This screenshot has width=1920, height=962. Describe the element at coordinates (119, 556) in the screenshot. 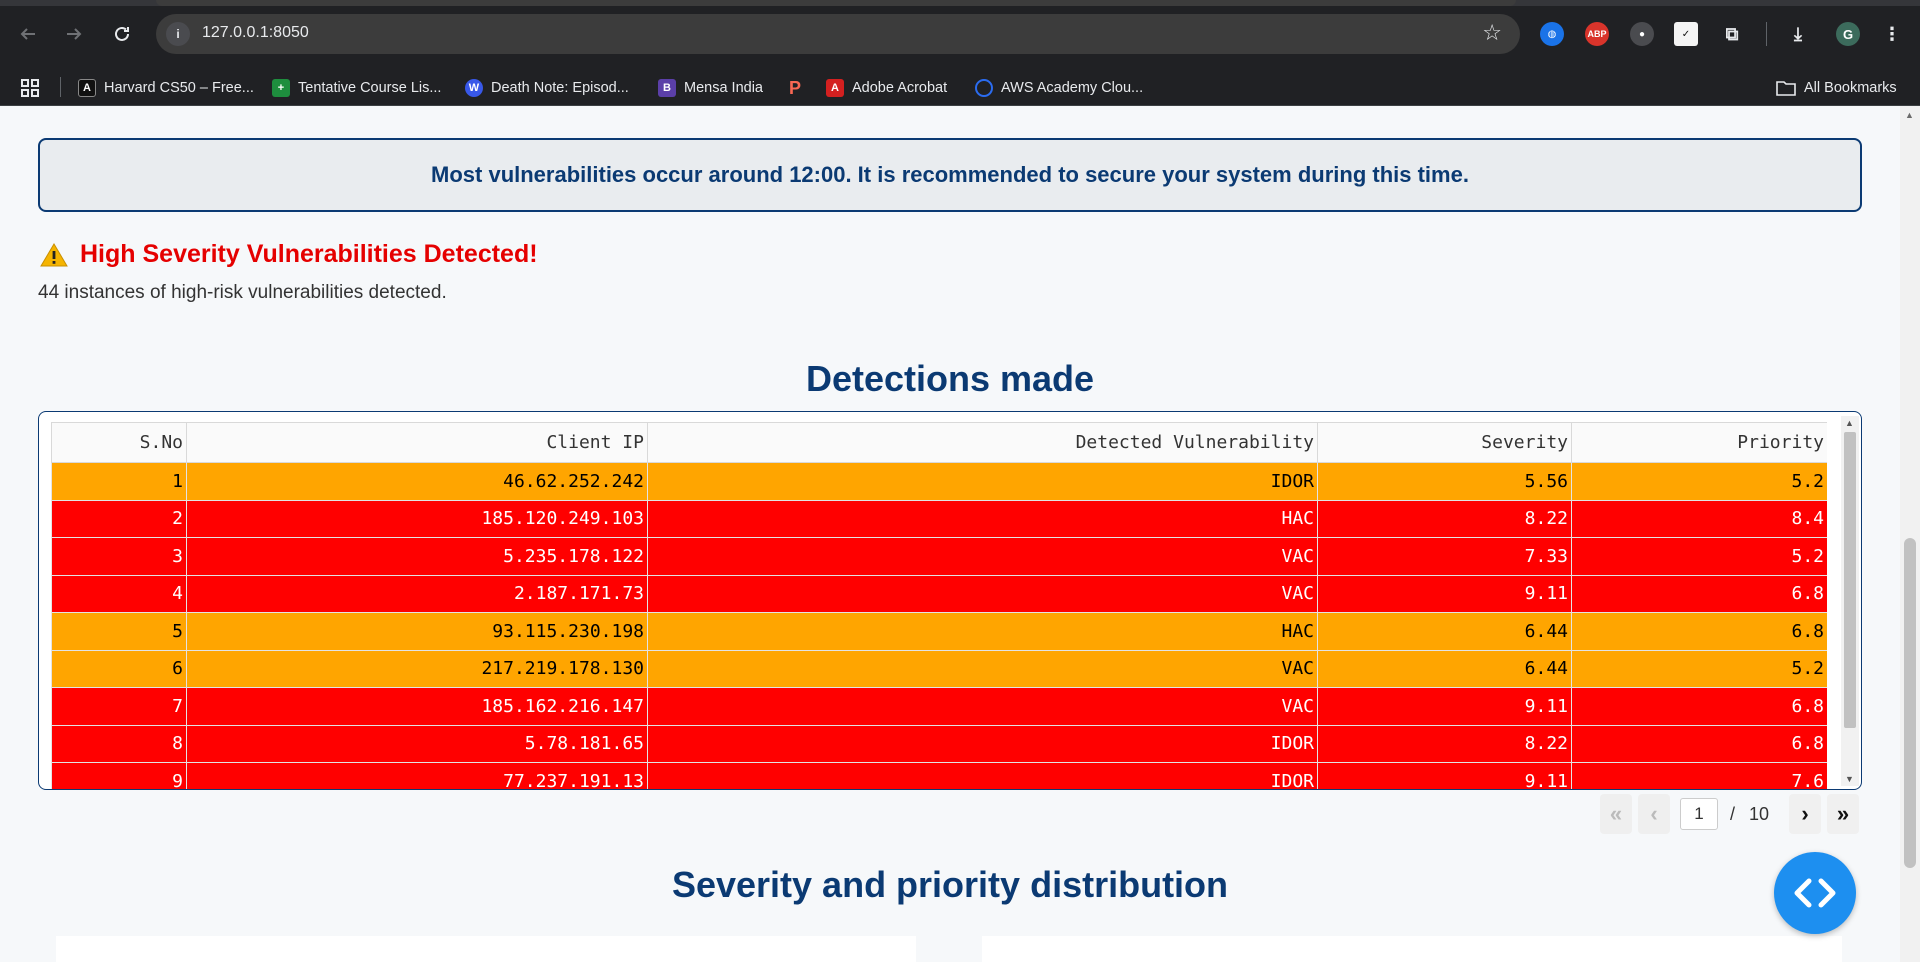

I see `cell-sno: 3` at that location.